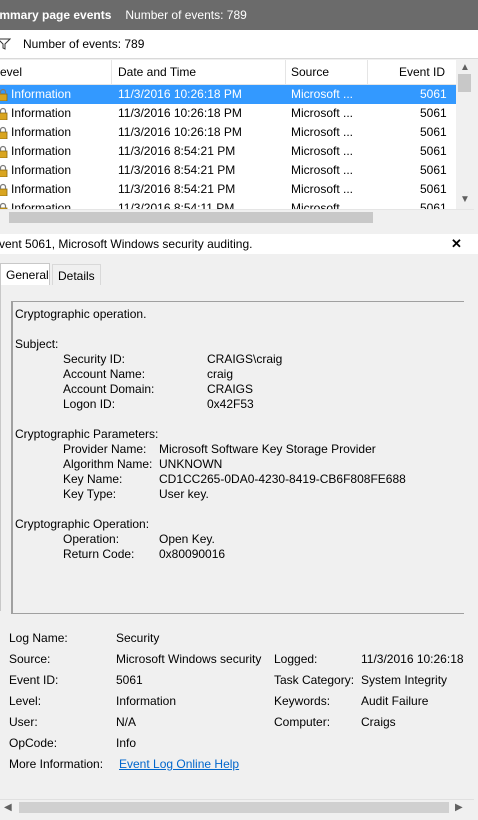 The image size is (478, 820). I want to click on prop-label-task-category: Task Category:, so click(314, 680).